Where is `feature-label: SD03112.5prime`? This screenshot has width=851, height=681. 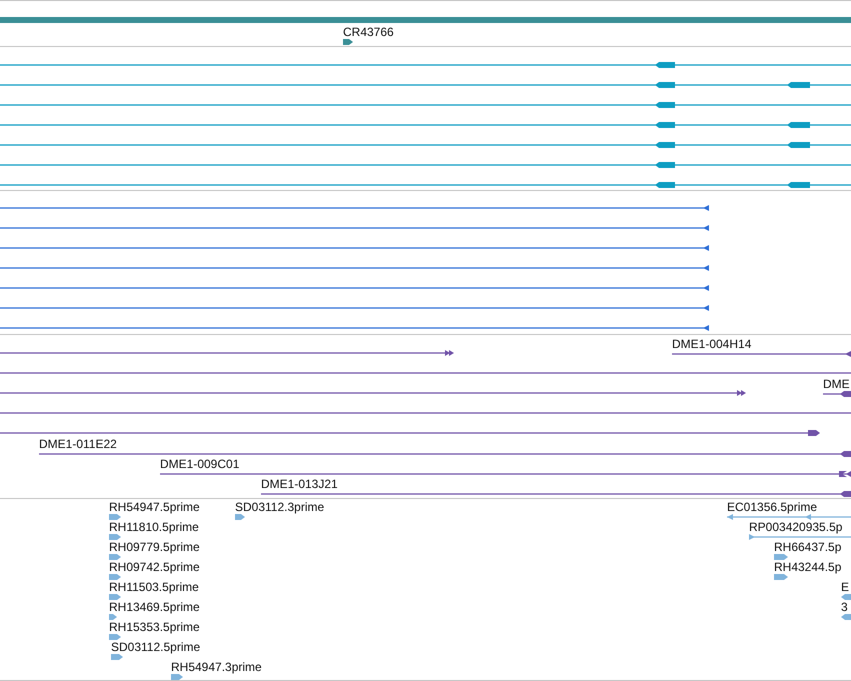 feature-label: SD03112.5prime is located at coordinates (155, 647).